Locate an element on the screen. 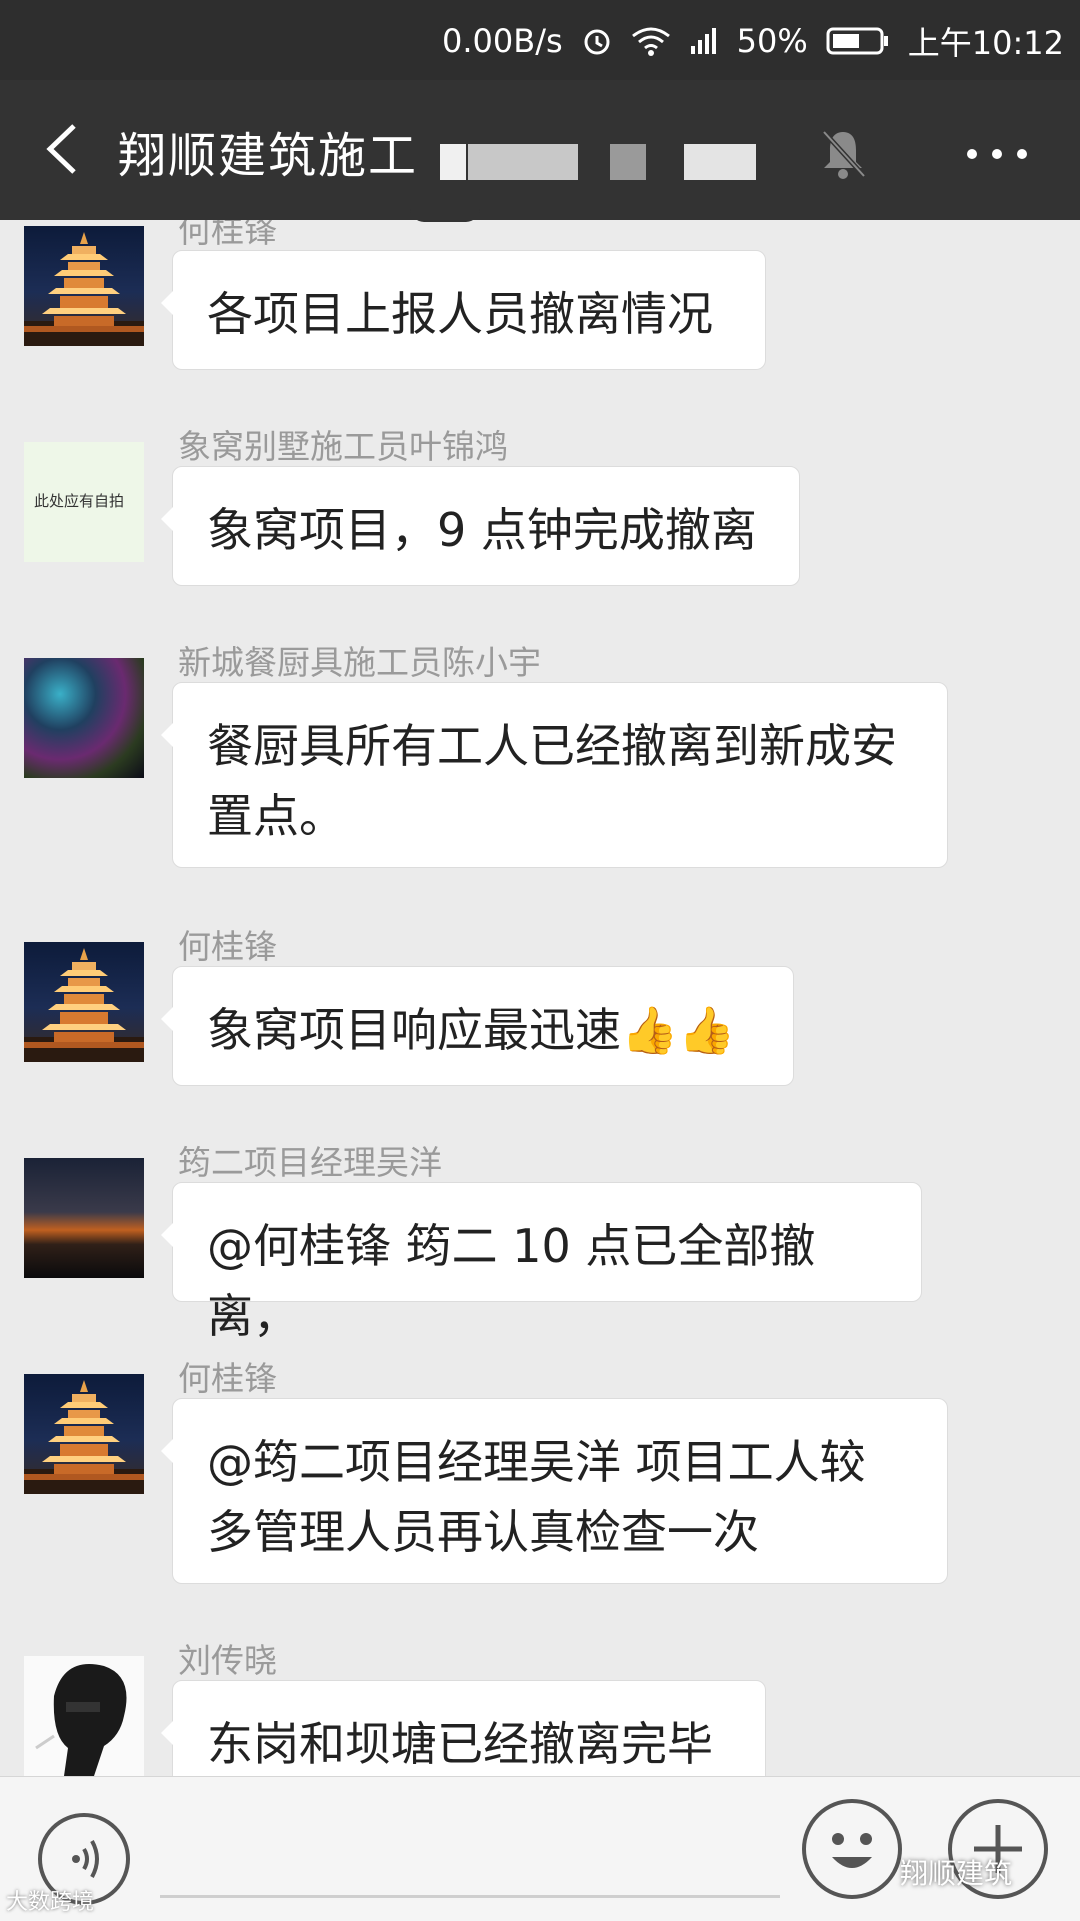 The height and width of the screenshot is (1921, 1080). sender-name: 象窝别墅施工员叶锦鸿 is located at coordinates (343, 446).